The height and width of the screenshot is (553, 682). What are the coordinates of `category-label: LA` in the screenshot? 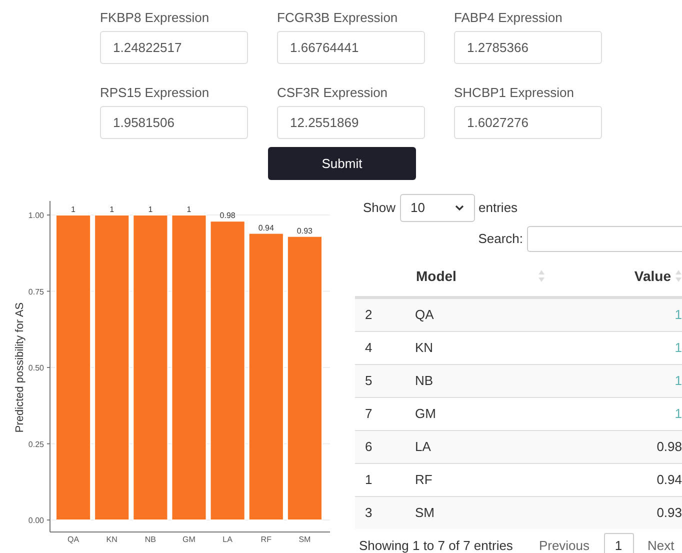 It's located at (227, 539).